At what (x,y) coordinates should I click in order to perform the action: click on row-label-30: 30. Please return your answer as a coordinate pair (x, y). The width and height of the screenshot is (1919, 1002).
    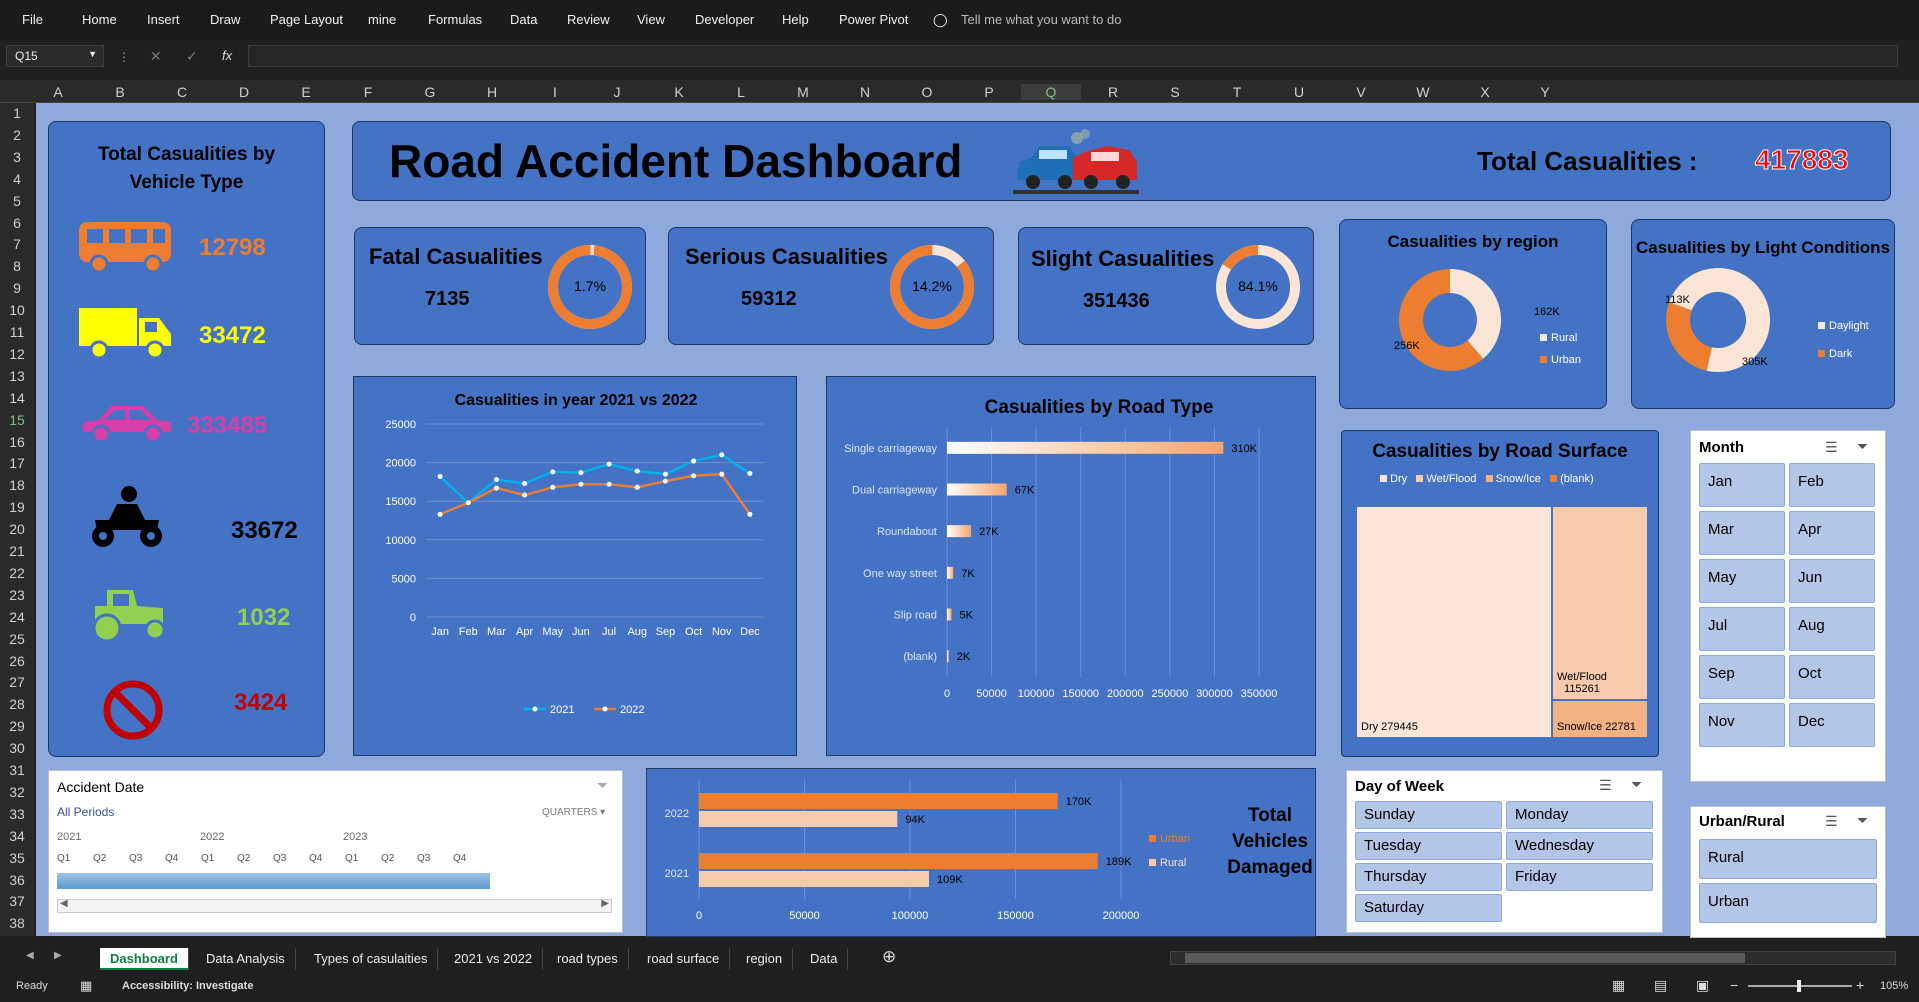
    Looking at the image, I should click on (17, 748).